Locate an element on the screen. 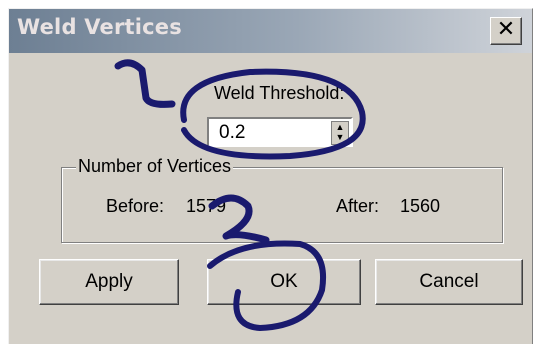 Image resolution: width=541 pixels, height=344 pixels. ok-button: OK is located at coordinates (284, 282).